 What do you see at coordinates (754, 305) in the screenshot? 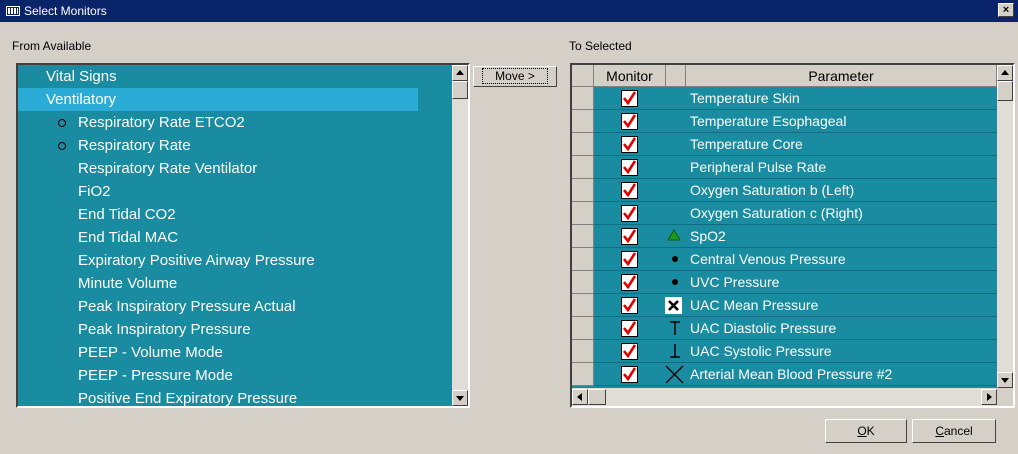
I see `parameter-cell: UAC Mean Pressure` at bounding box center [754, 305].